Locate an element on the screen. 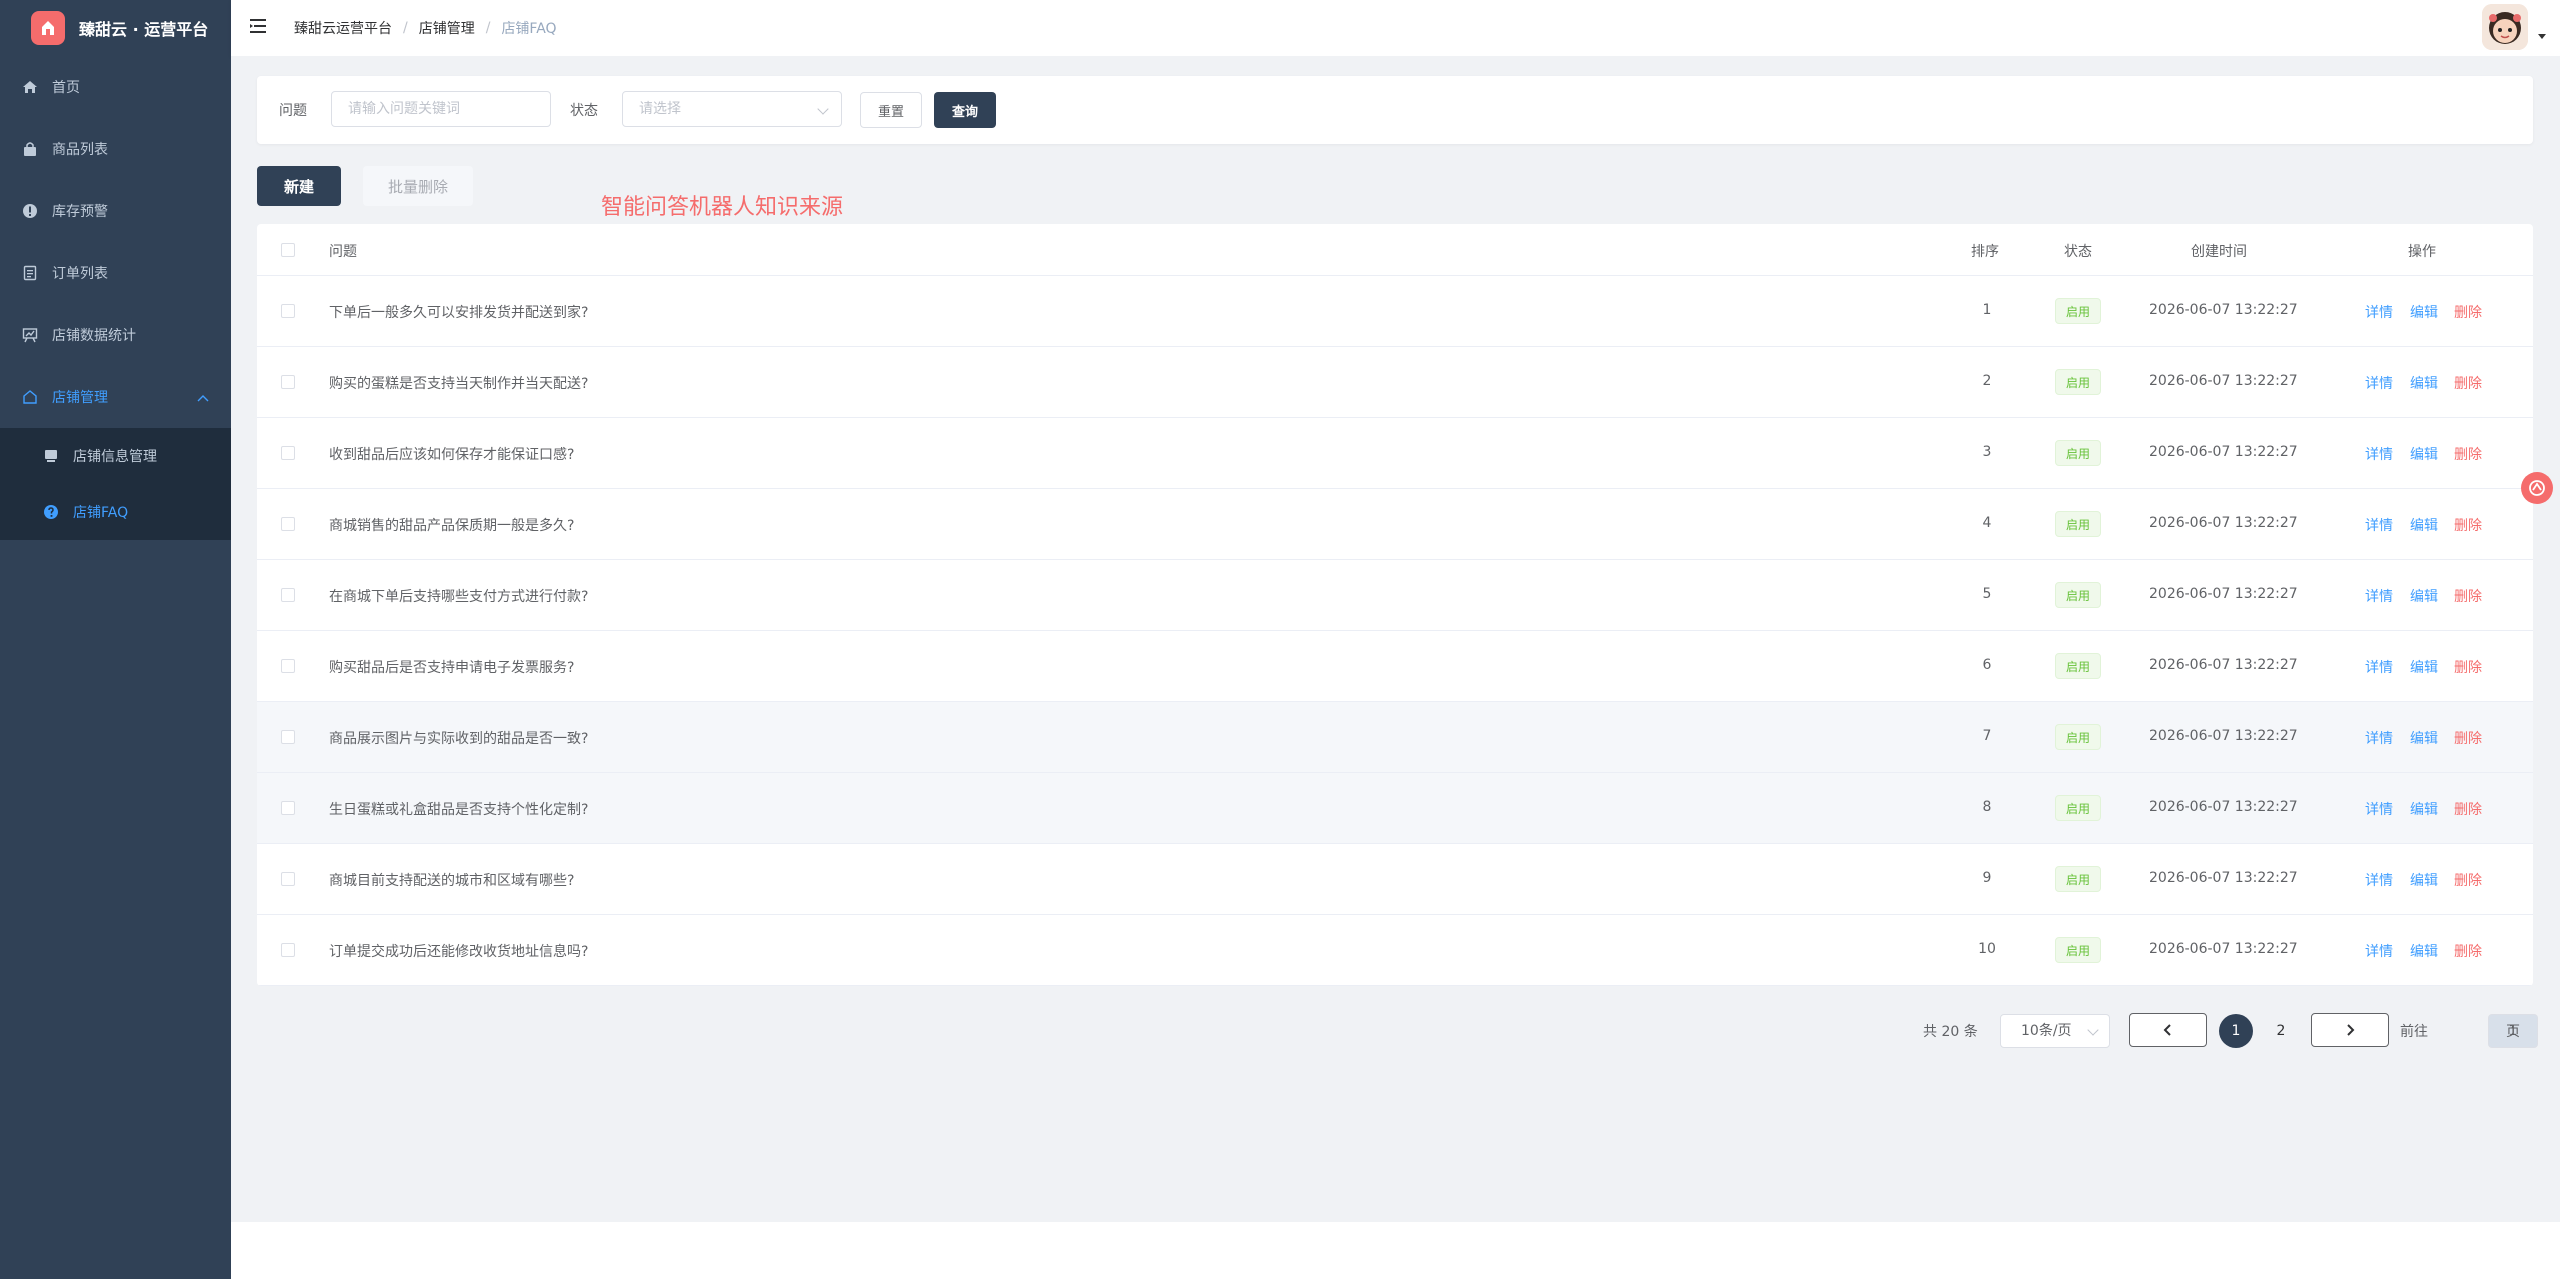  annotation-text: 智能问答机器人知识来源 is located at coordinates (722, 207).